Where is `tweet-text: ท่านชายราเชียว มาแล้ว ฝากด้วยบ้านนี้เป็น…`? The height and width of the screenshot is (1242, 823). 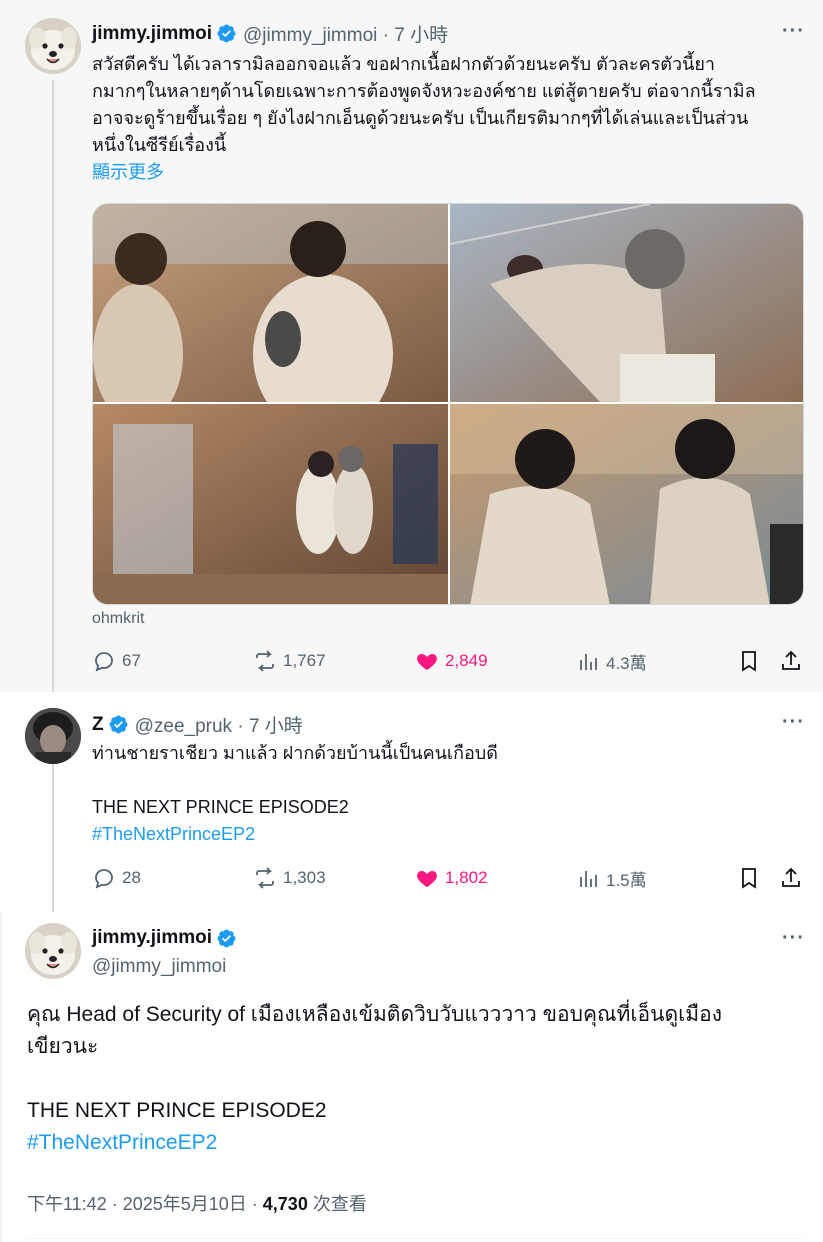
tweet-text: ท่านชายราเชียว มาแล้ว ฝากด้วยบ้านนี้เป็น… is located at coordinates (448, 794).